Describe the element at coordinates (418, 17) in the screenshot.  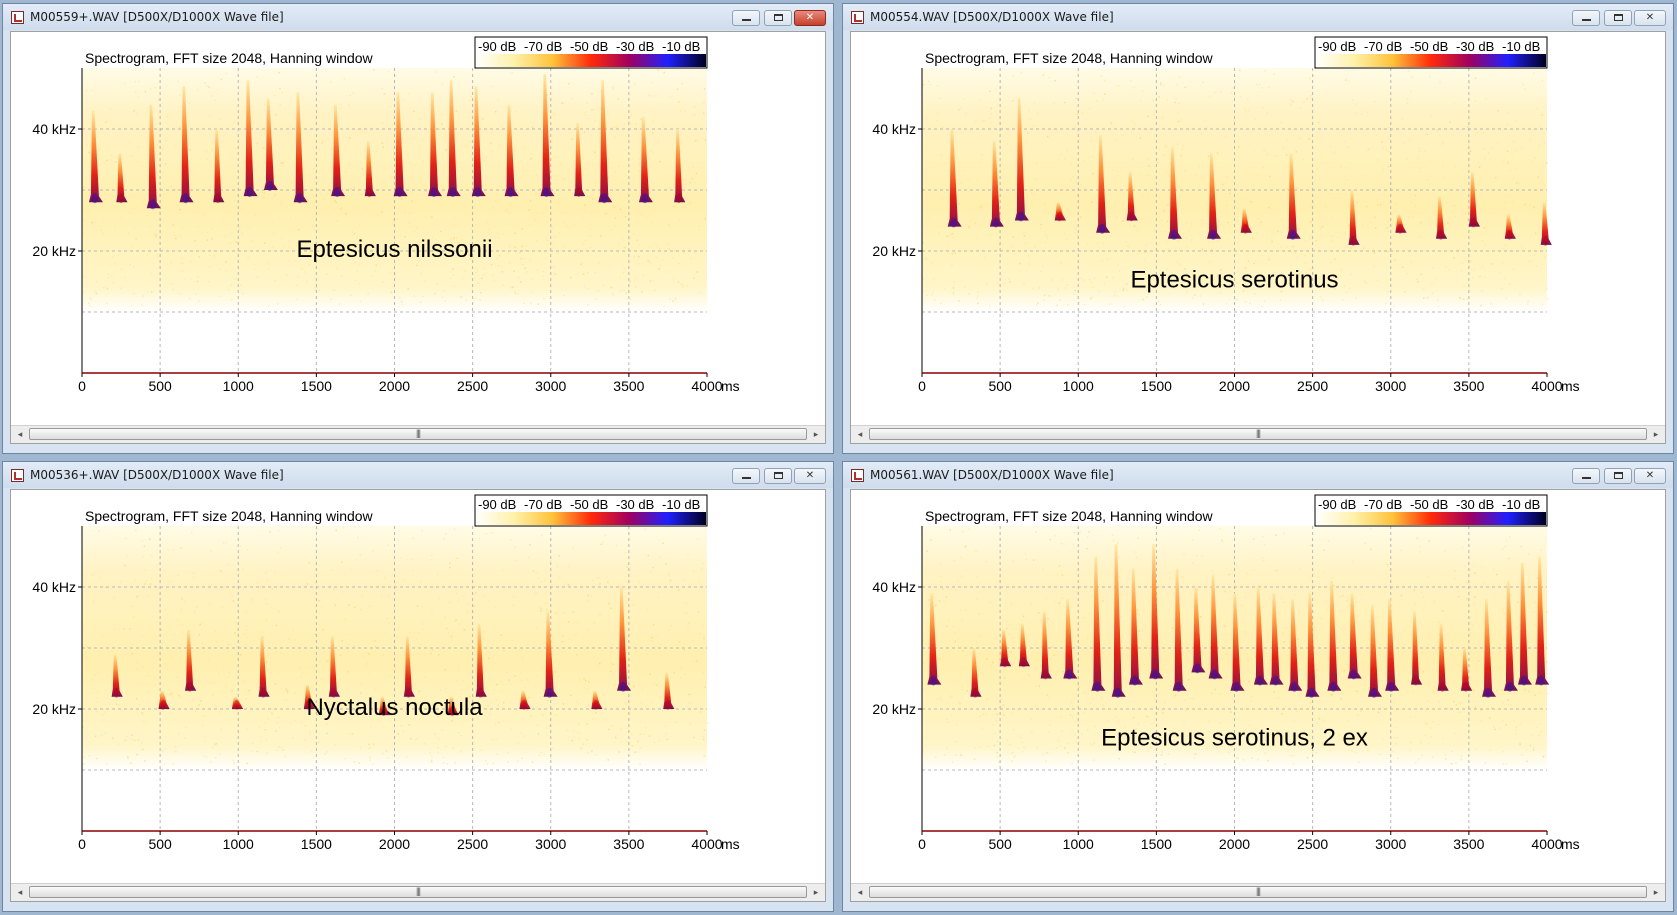
I see `title-bar: M00559+.WAV [D500X/D1000X Wave file] ✕` at that location.